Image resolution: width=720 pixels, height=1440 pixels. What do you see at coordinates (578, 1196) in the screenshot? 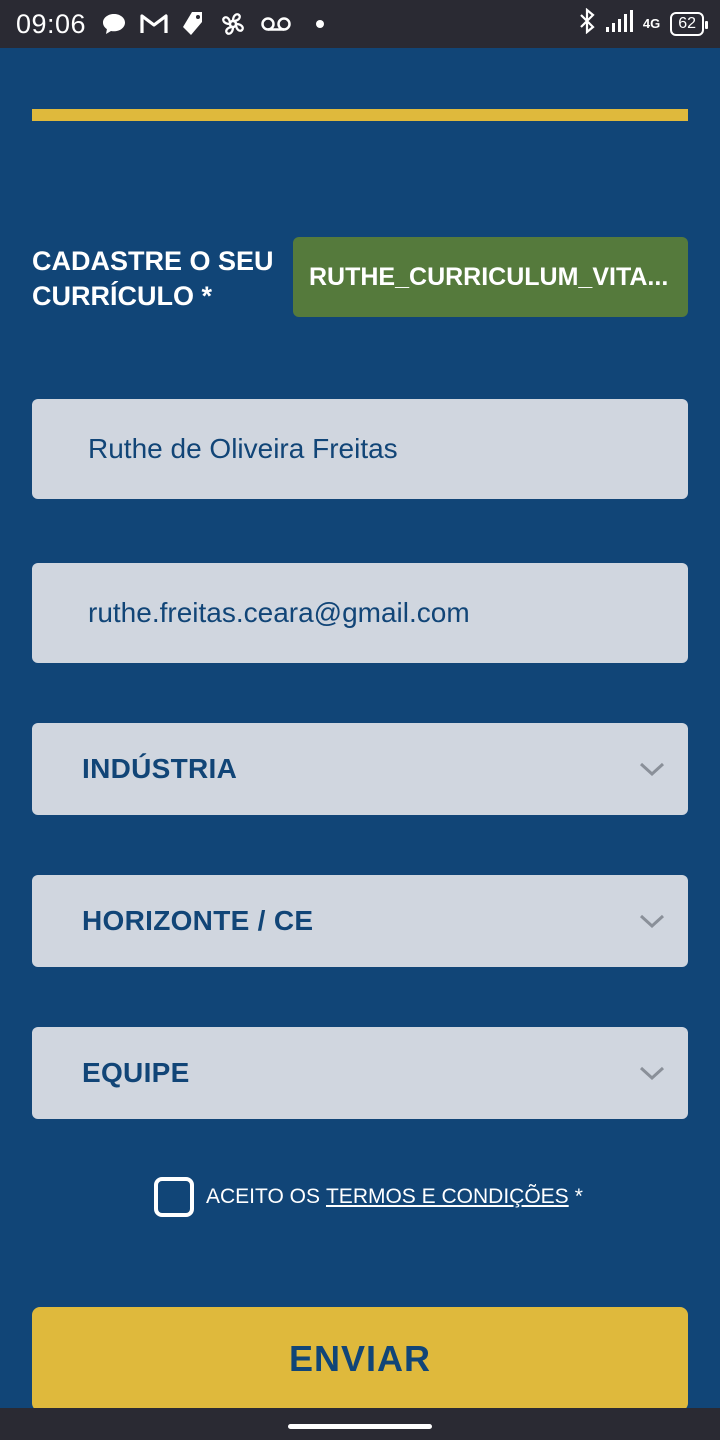
I see `terms-required-mark: *` at bounding box center [578, 1196].